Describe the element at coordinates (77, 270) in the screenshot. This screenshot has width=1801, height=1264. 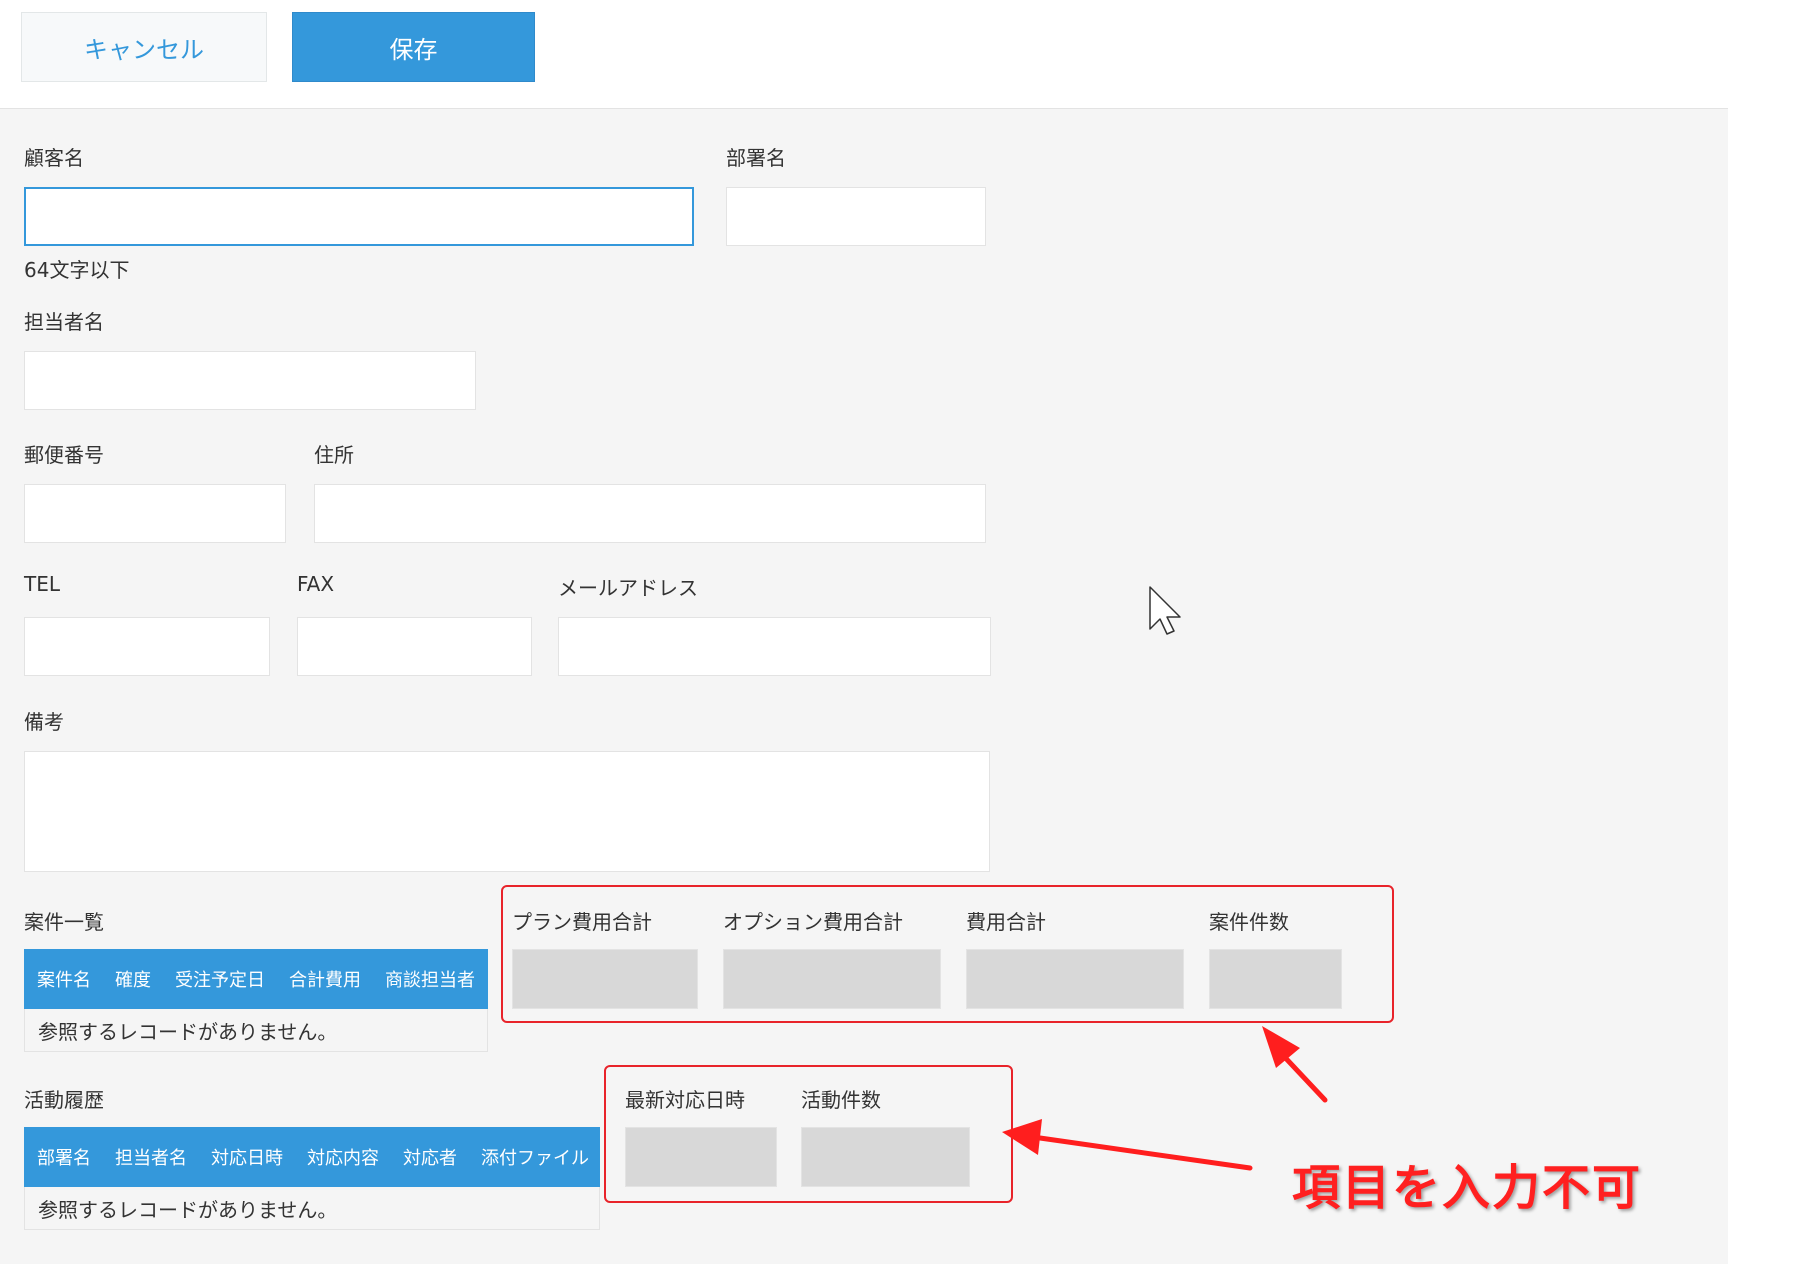
I see `customer-name-hint: 64文字以下` at that location.